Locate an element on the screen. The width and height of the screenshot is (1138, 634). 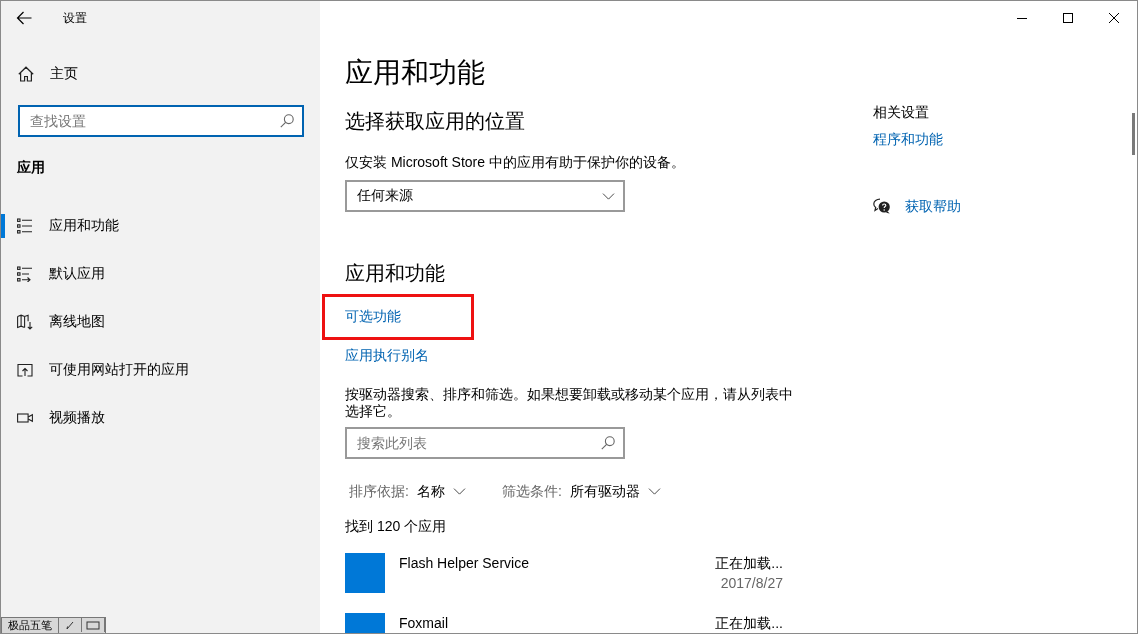
nav-item: 默认应用 is located at coordinates (160, 274).